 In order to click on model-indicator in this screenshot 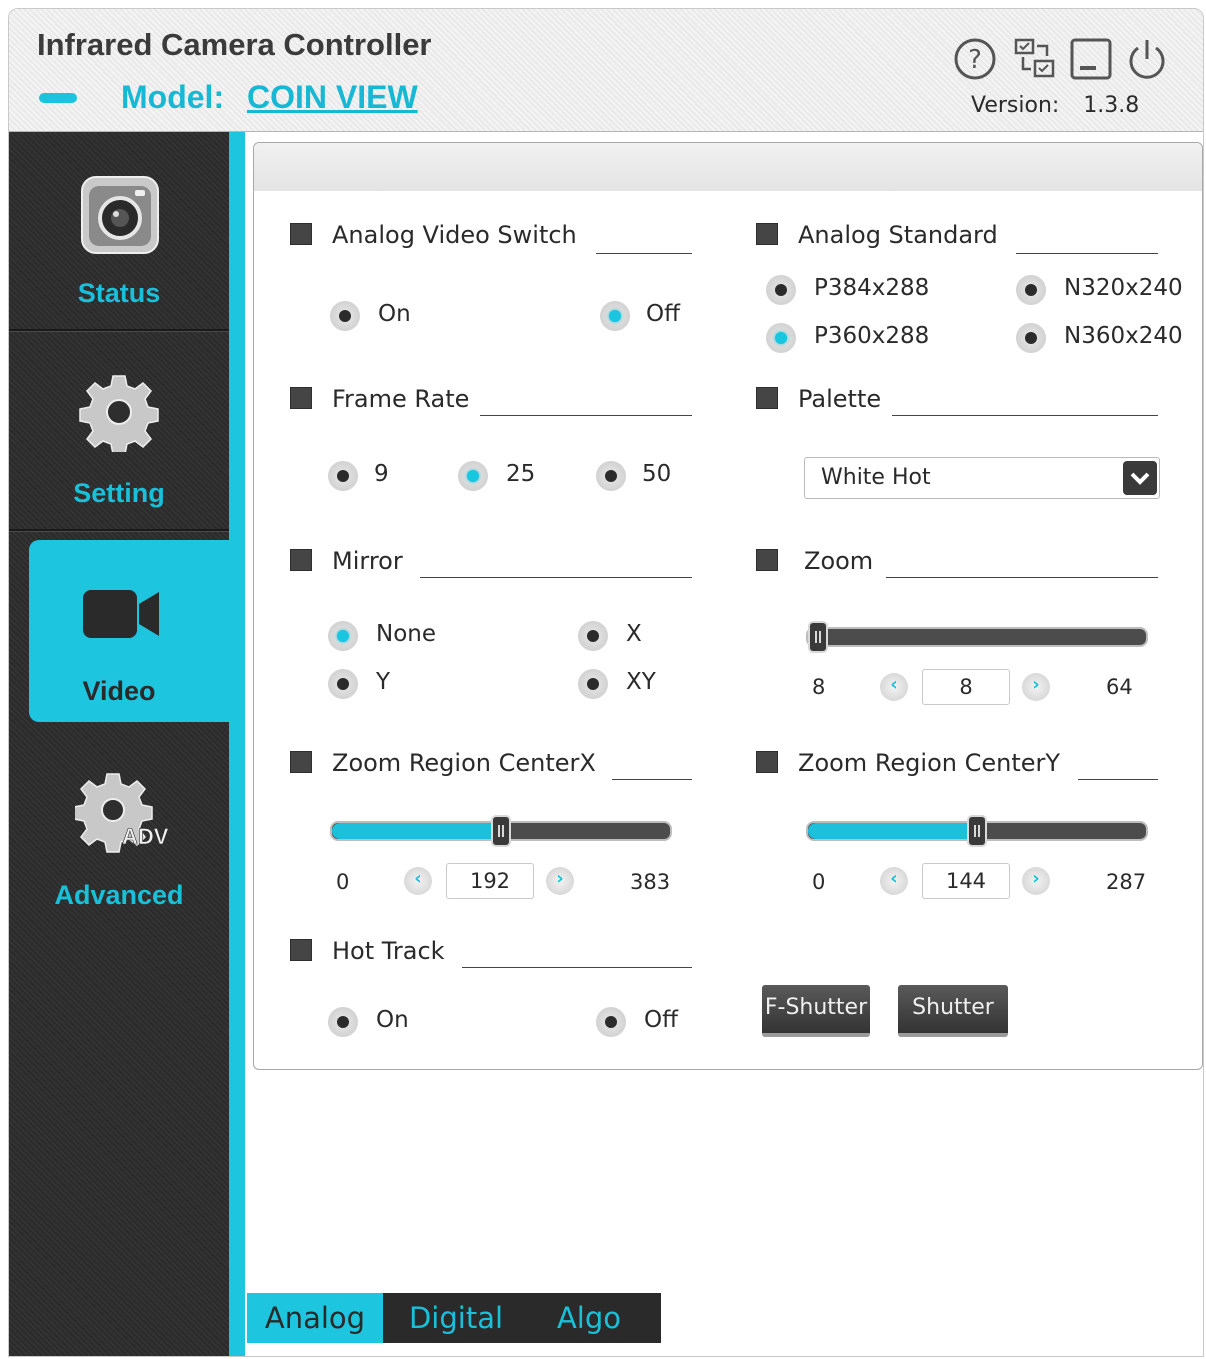, I will do `click(58, 98)`.